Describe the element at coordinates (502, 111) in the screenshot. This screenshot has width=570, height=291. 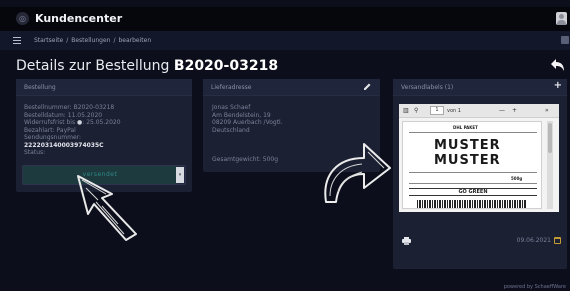
I see `zoom-out-button: —` at that location.